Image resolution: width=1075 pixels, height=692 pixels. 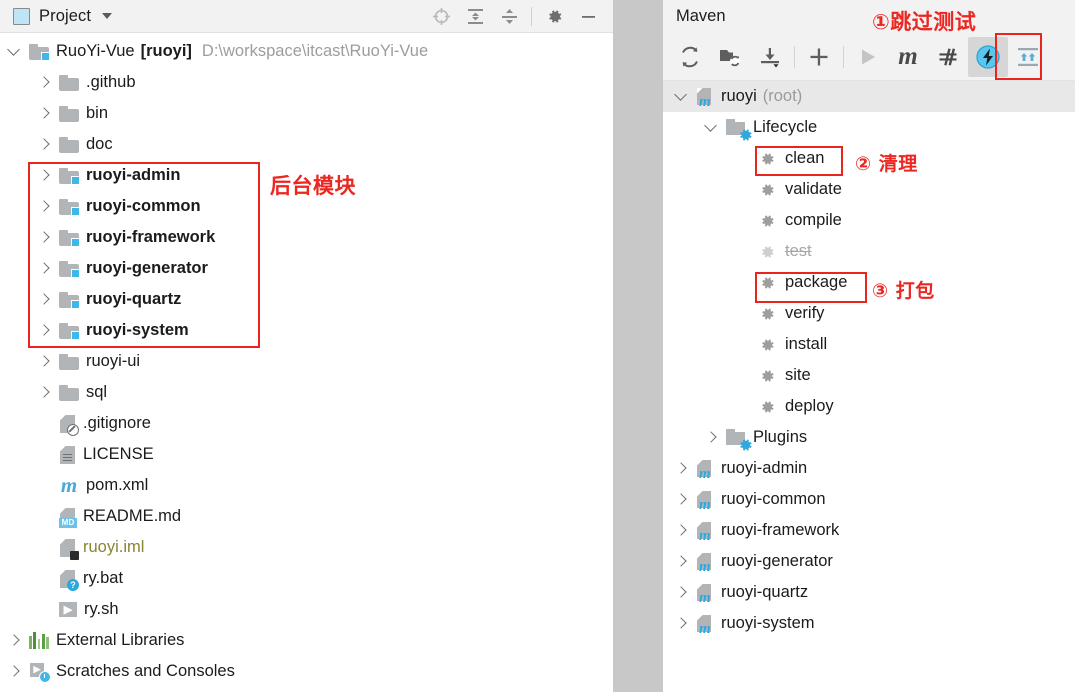 I want to click on maven-module-label: ruoyi-generator, so click(x=777, y=561).